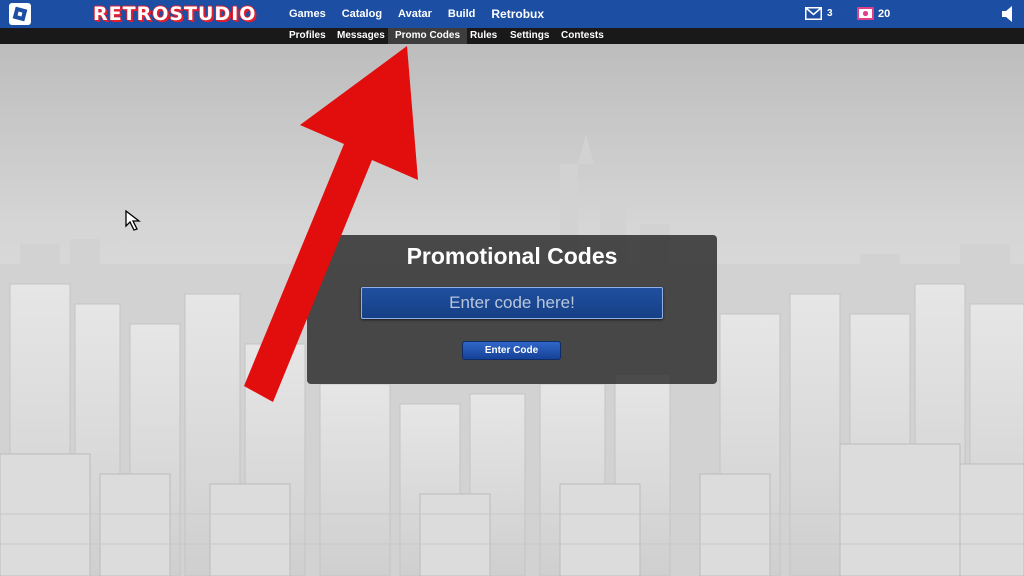  I want to click on panel-title: Promotional Codes, so click(512, 256).